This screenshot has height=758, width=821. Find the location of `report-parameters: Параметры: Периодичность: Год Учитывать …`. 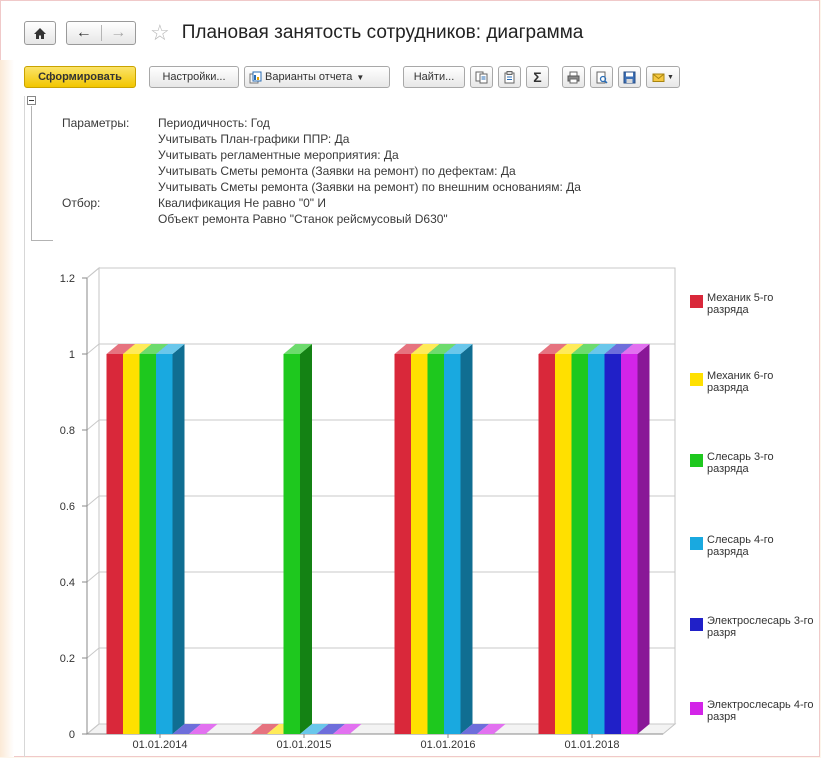

report-parameters: Параметры: Периодичность: Год Учитывать … is located at coordinates (321, 171).